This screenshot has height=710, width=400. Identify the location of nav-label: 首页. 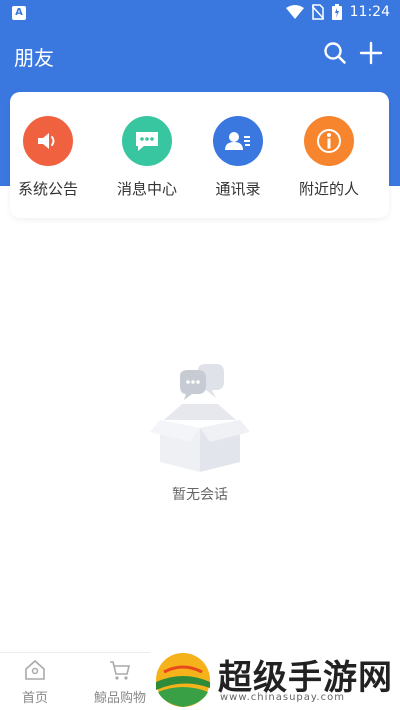
(34, 698).